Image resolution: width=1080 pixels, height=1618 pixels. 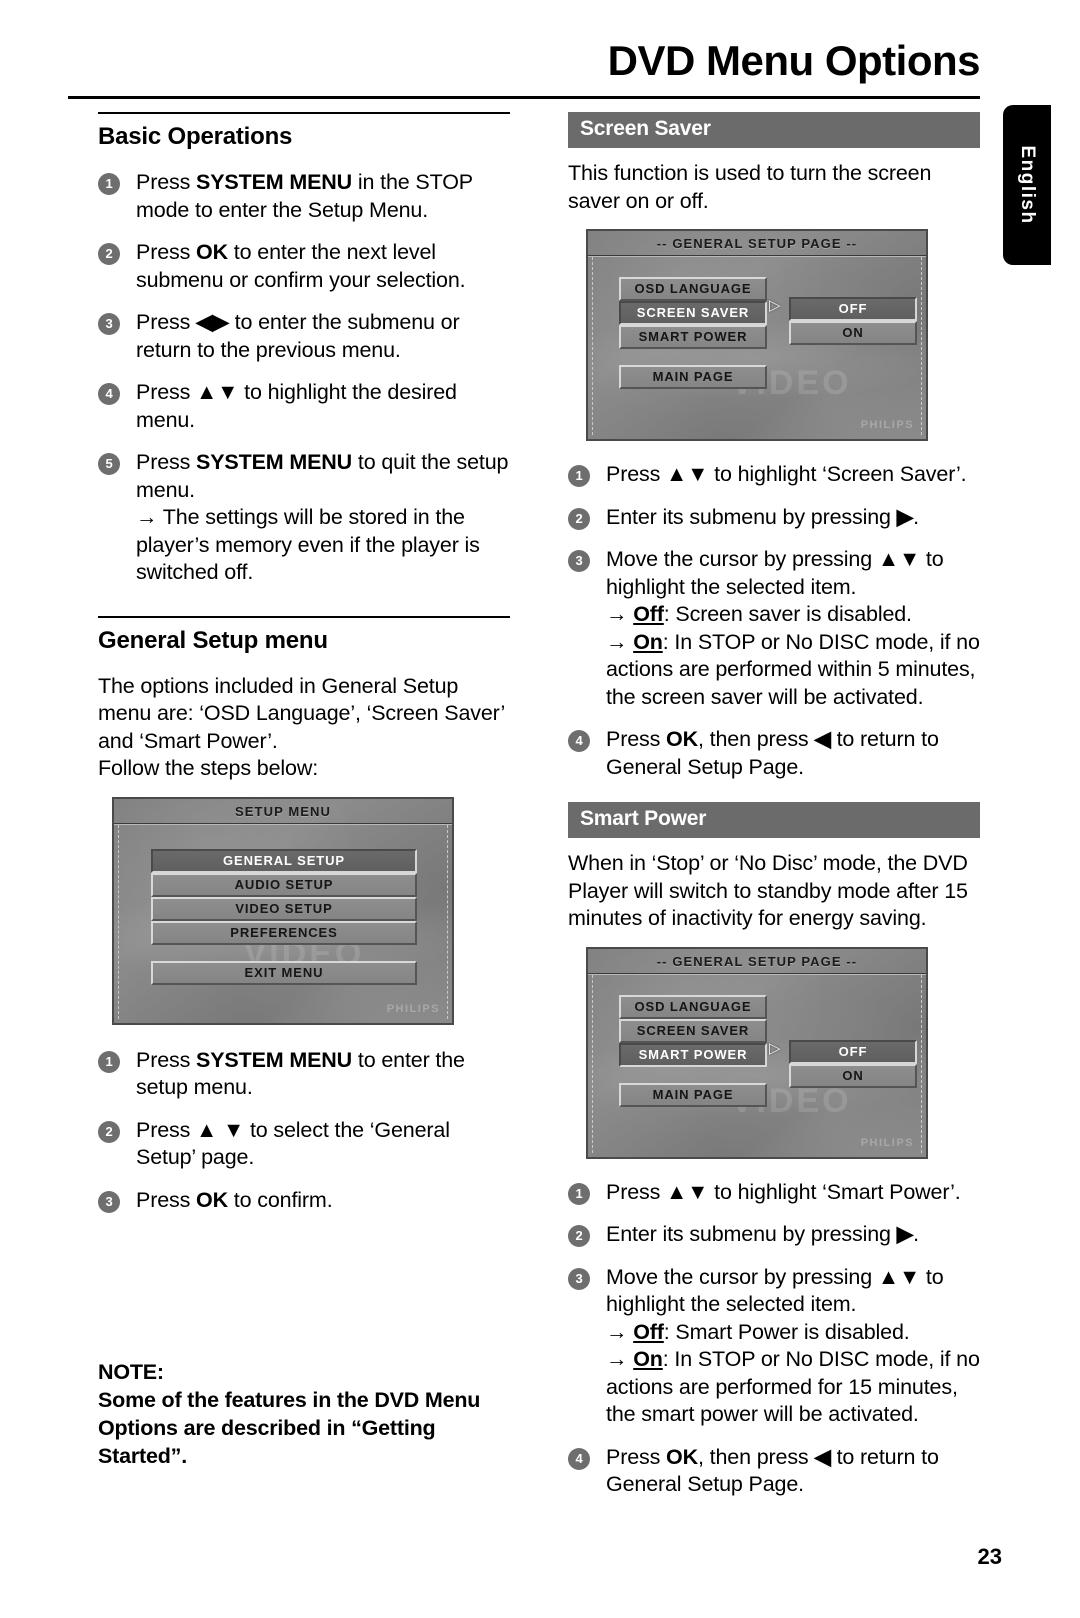 What do you see at coordinates (693, 1006) in the screenshot?
I see `smart-power-menu-item-osd-language: OSD LANGUAGE` at bounding box center [693, 1006].